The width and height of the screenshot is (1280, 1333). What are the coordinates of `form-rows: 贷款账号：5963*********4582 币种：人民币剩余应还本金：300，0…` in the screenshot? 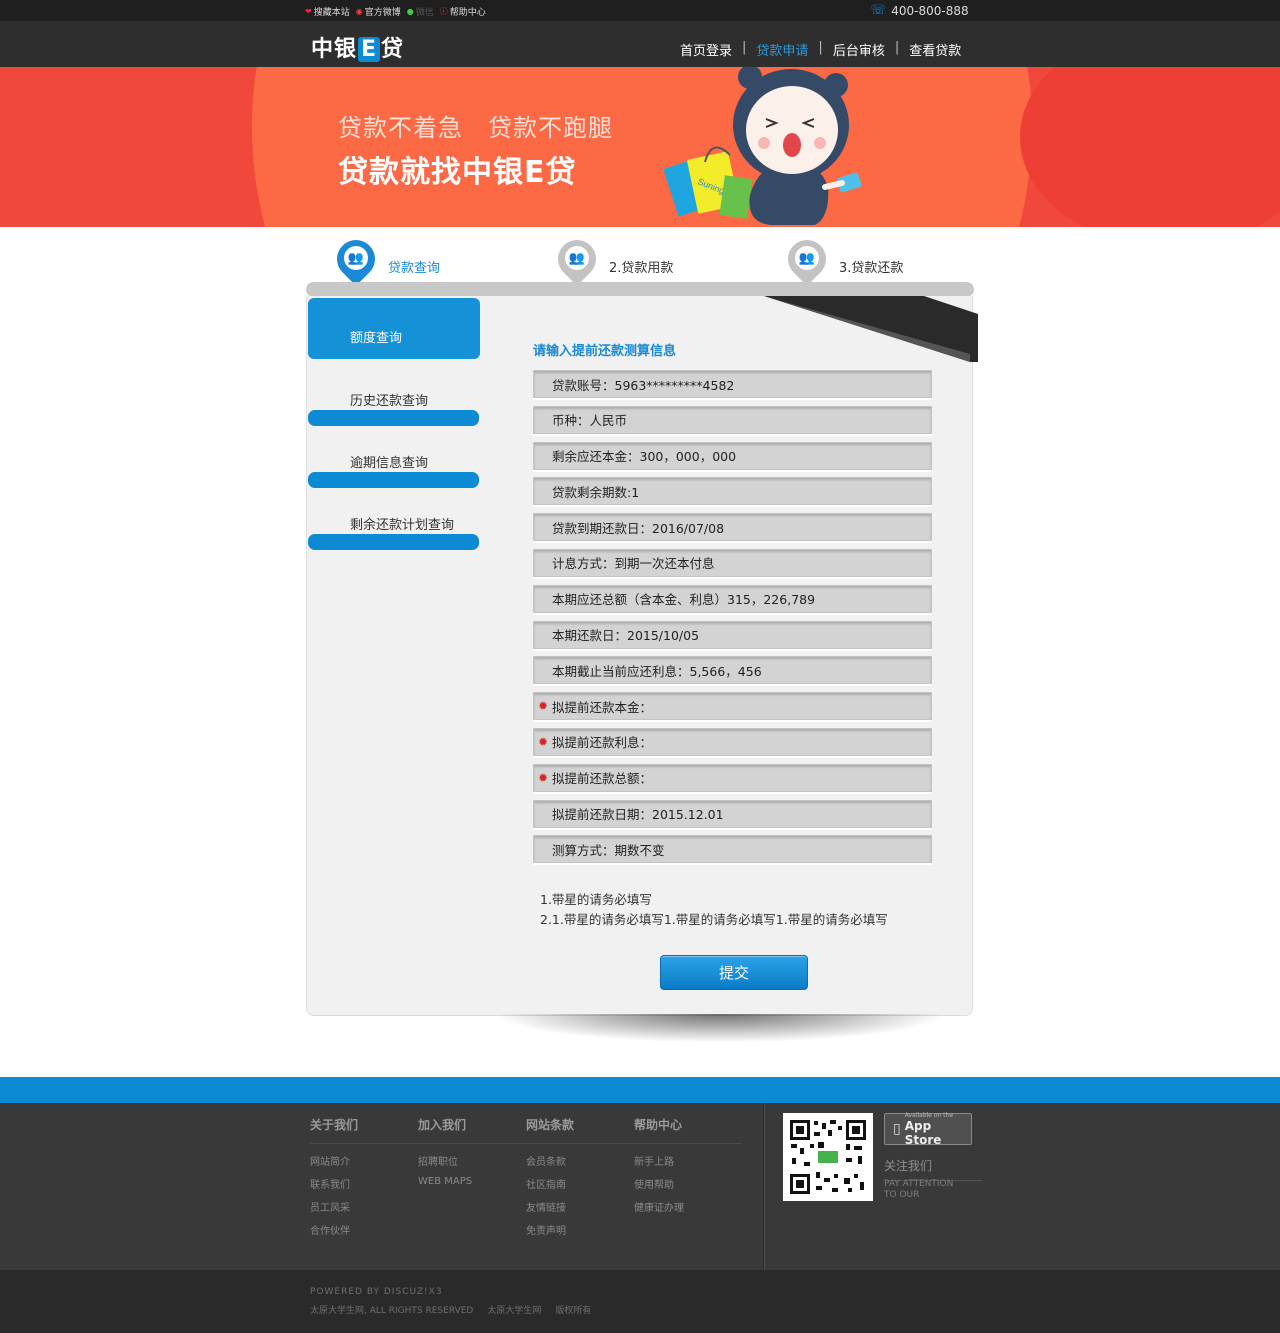 It's located at (732, 620).